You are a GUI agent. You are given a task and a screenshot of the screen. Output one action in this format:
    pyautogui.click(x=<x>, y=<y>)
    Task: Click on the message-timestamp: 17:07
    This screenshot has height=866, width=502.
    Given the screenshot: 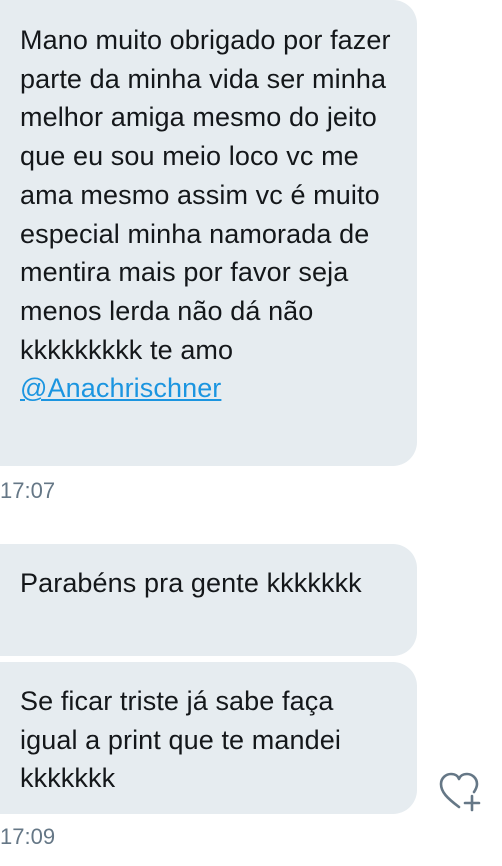 What is the action you would take?
    pyautogui.click(x=28, y=490)
    